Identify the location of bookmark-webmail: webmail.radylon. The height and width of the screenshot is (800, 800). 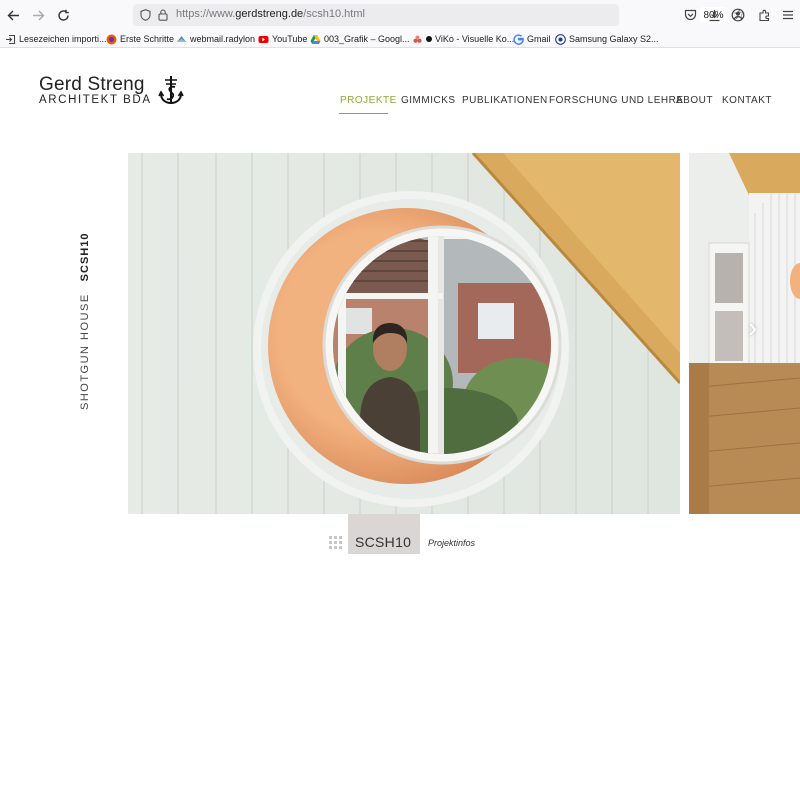
(215, 39).